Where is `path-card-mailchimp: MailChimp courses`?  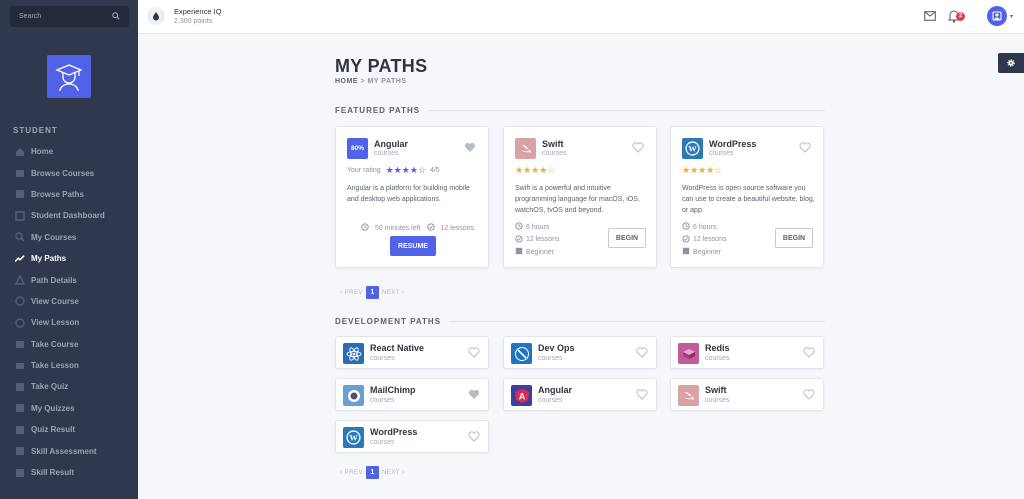 path-card-mailchimp: MailChimp courses is located at coordinates (412, 394).